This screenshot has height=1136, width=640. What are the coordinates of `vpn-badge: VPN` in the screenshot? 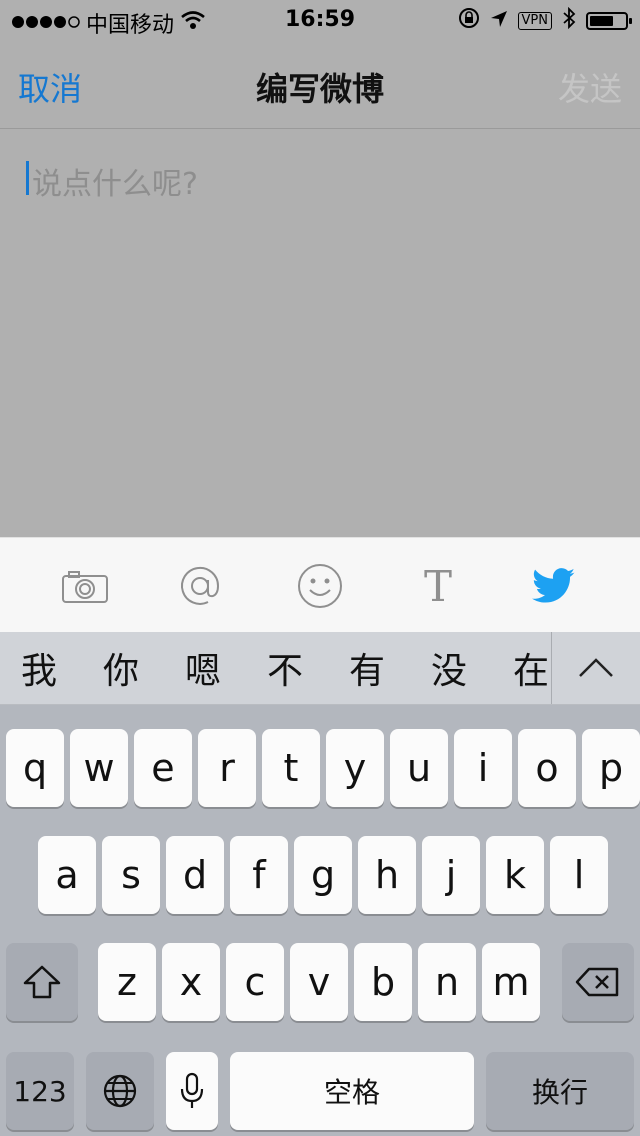 It's located at (534, 21).